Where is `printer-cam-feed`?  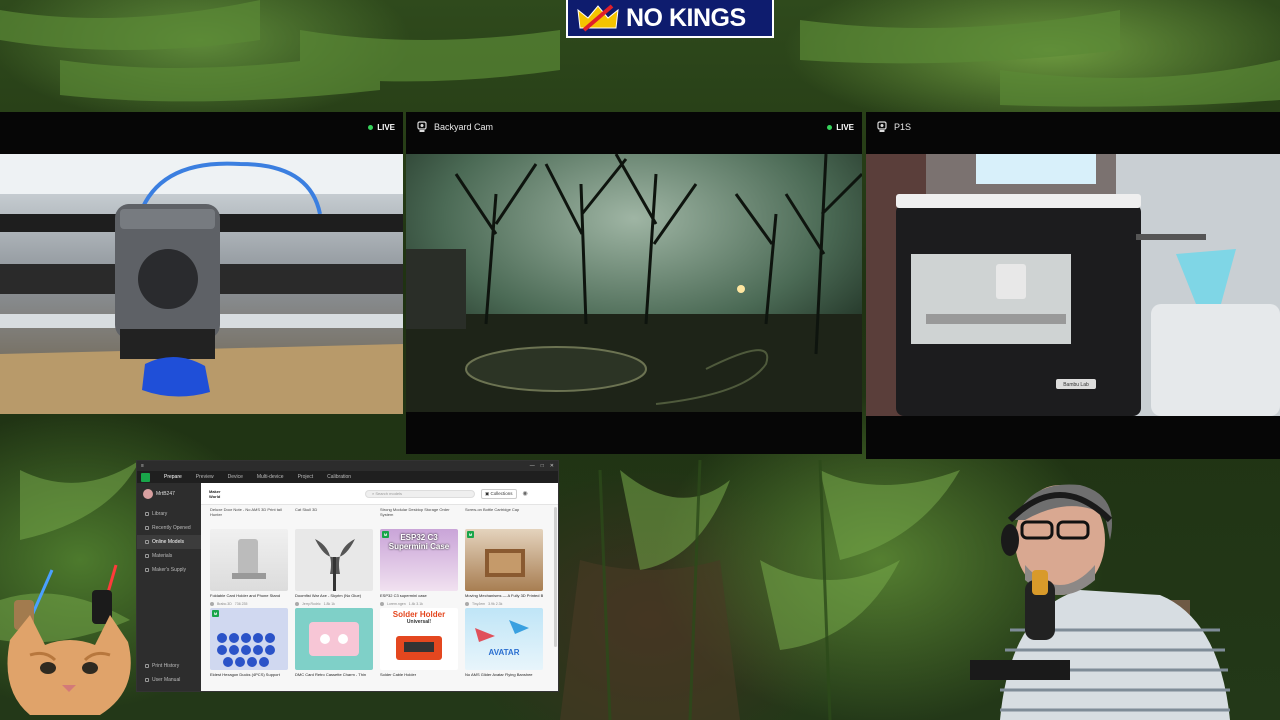
printer-cam-feed is located at coordinates (201, 284).